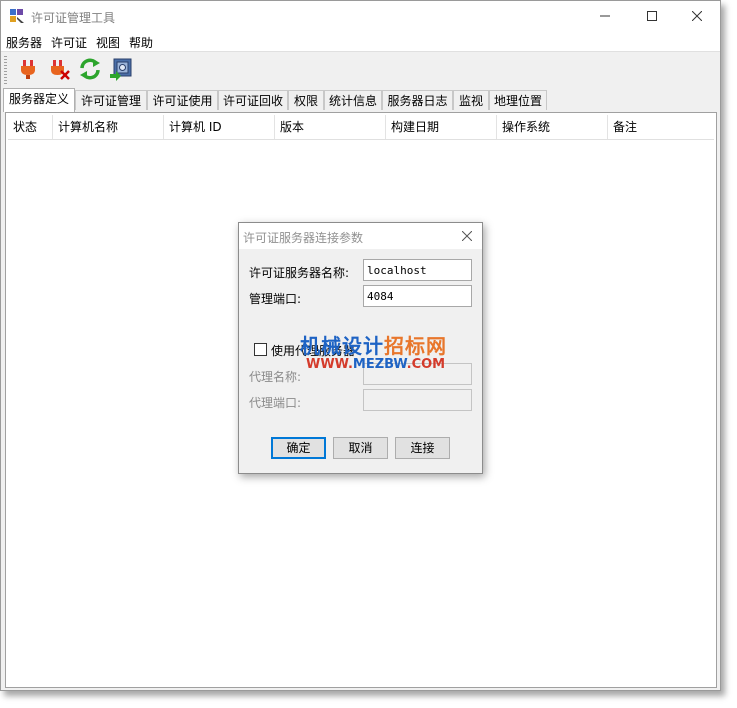 The height and width of the screenshot is (708, 737). I want to click on column-computer-id: 计算机 ID, so click(219, 127).